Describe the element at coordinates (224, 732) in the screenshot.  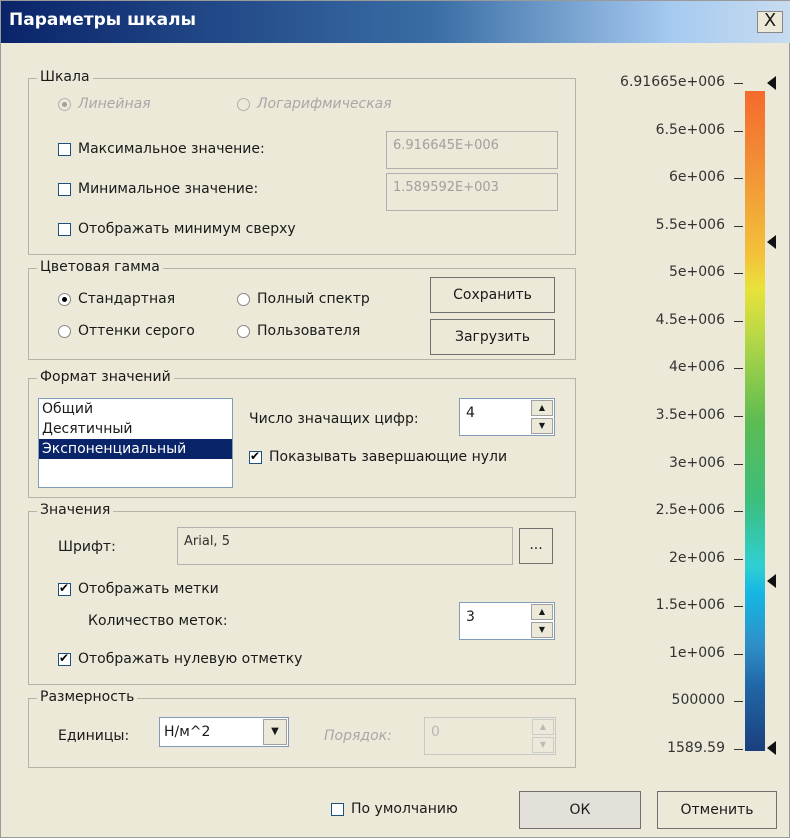
I see `units-select: Н/м^2 ▼` at that location.